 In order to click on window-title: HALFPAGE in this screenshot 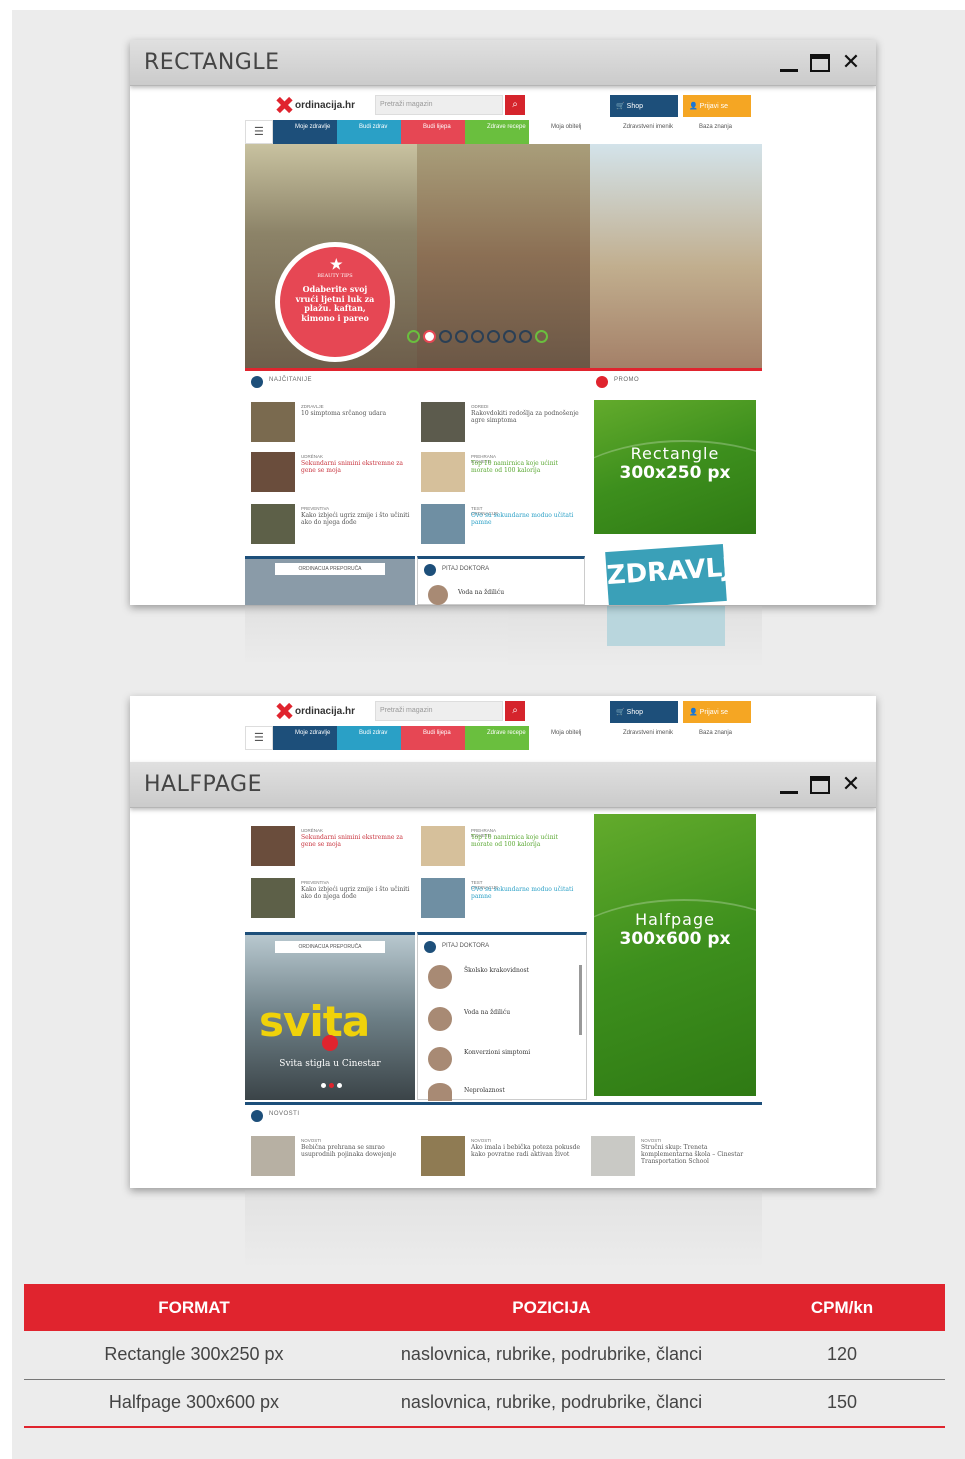, I will do `click(203, 784)`.